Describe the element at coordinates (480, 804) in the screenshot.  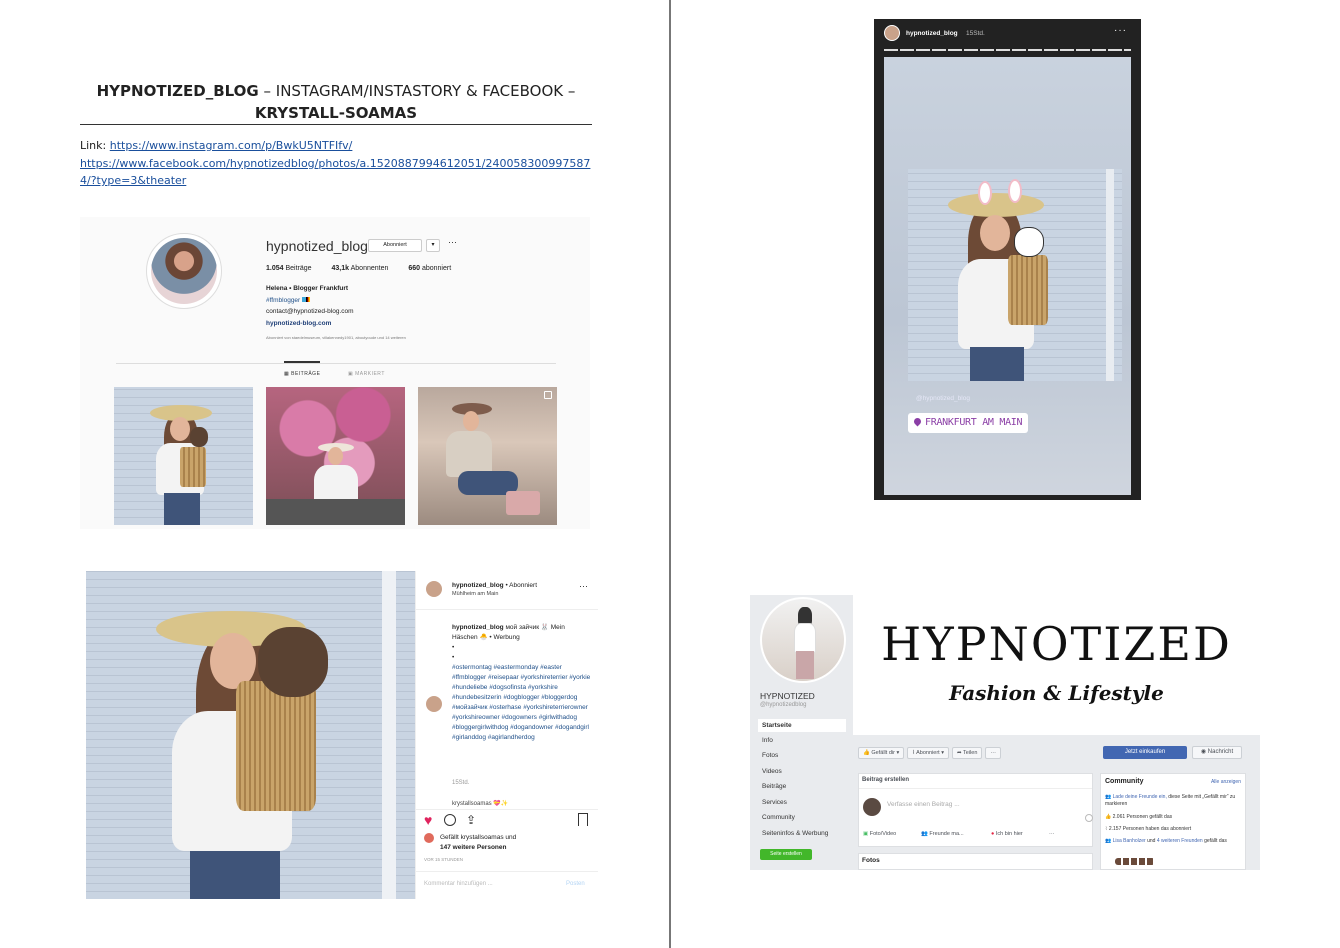
I see `next-comment: krystallsoamas 💝✨` at that location.